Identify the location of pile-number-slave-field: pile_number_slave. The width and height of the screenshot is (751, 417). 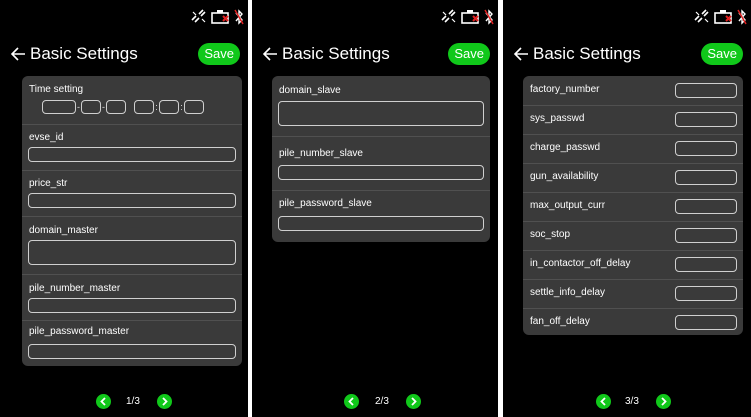
(381, 163).